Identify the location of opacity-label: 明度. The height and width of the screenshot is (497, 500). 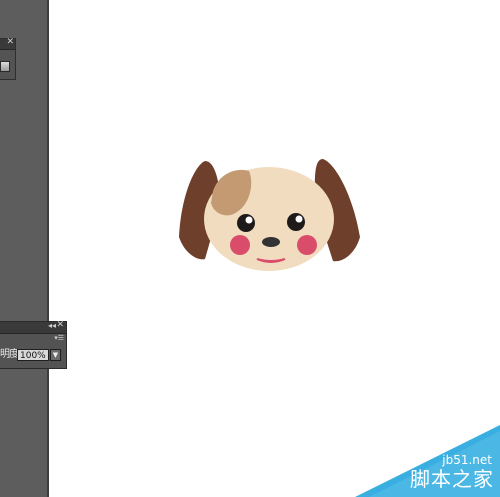
(9, 354).